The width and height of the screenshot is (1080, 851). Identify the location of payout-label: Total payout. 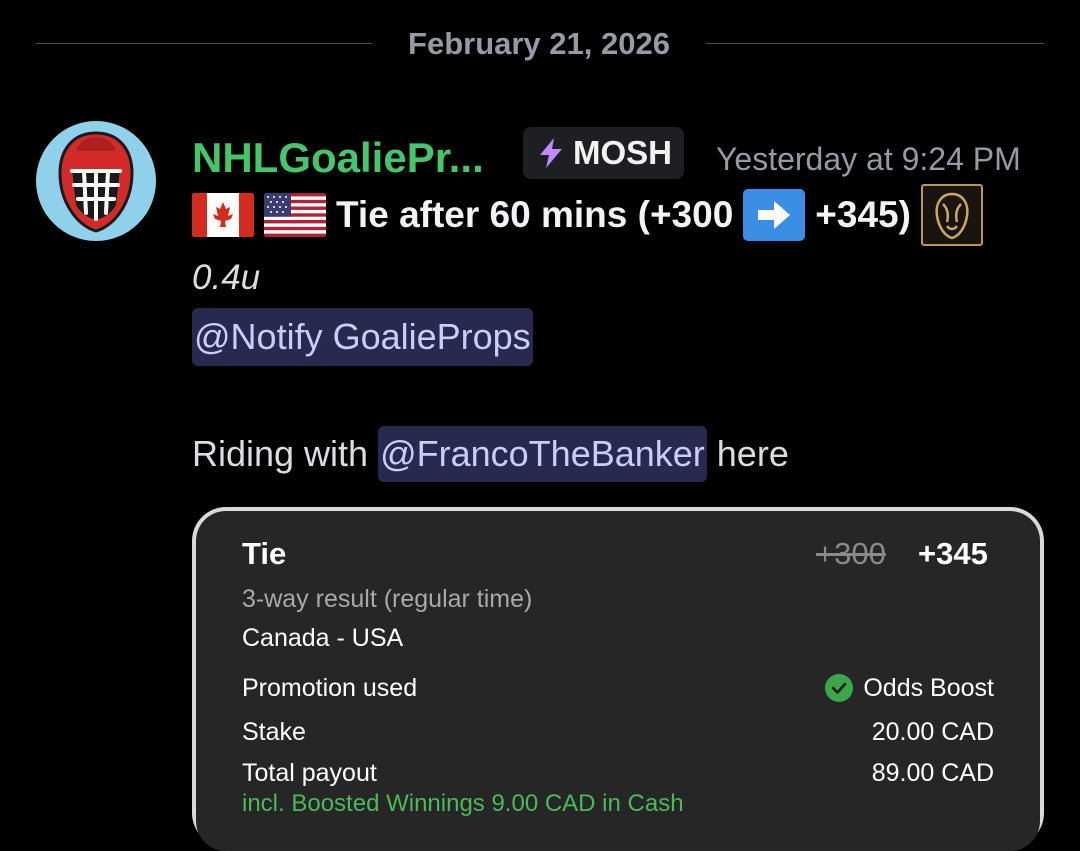
(309, 773).